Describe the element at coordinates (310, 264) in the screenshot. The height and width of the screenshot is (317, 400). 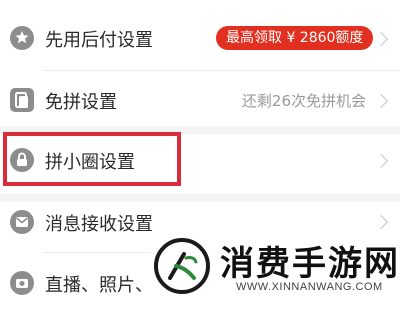
I see `watermark-brand: 消费手游网` at that location.